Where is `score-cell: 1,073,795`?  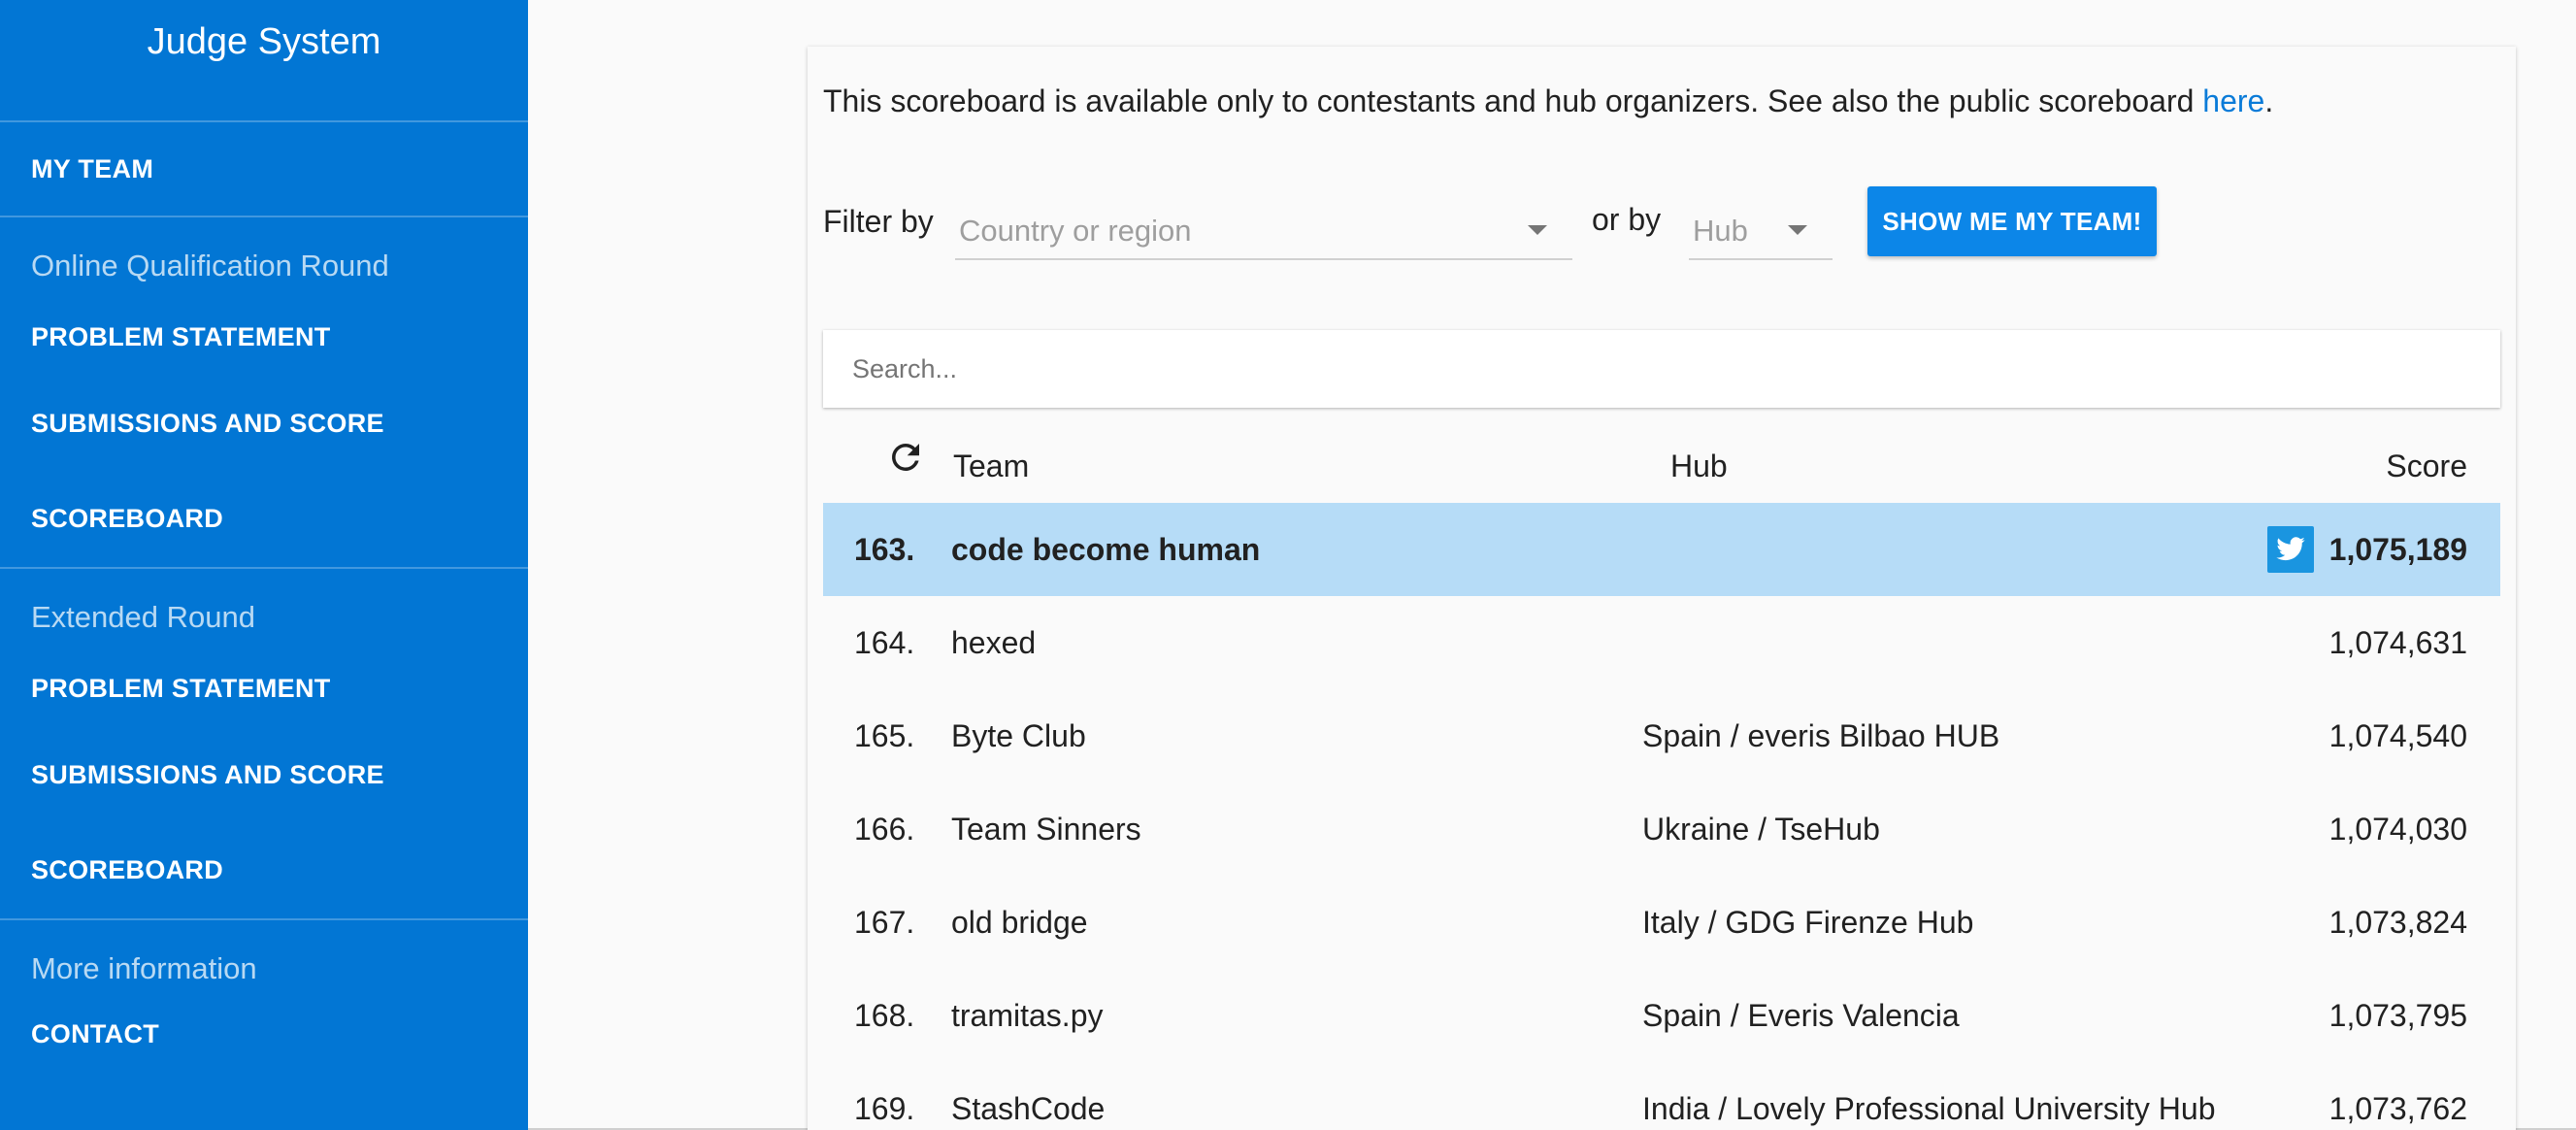 score-cell: 1,073,795 is located at coordinates (2397, 1015).